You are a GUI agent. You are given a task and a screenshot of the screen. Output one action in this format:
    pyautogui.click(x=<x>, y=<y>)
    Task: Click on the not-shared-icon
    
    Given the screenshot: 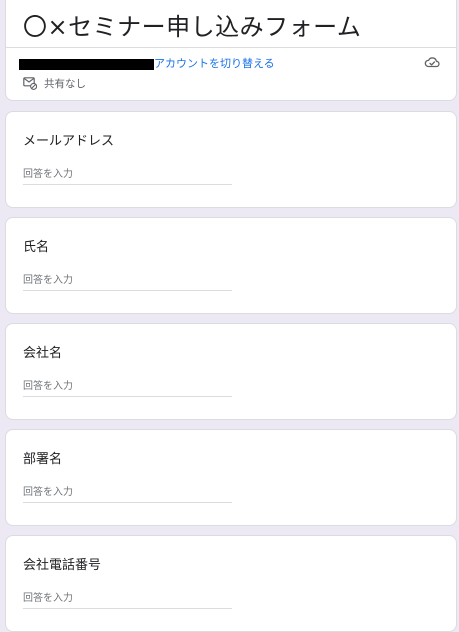 What is the action you would take?
    pyautogui.click(x=30, y=83)
    